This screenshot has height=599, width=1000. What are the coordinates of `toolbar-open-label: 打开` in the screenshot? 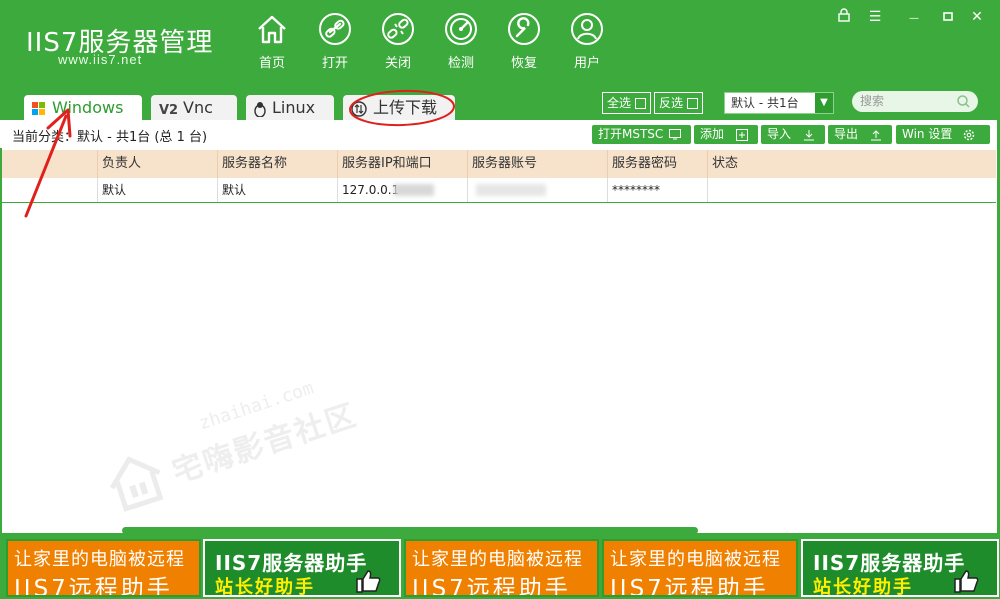 It's located at (334, 63).